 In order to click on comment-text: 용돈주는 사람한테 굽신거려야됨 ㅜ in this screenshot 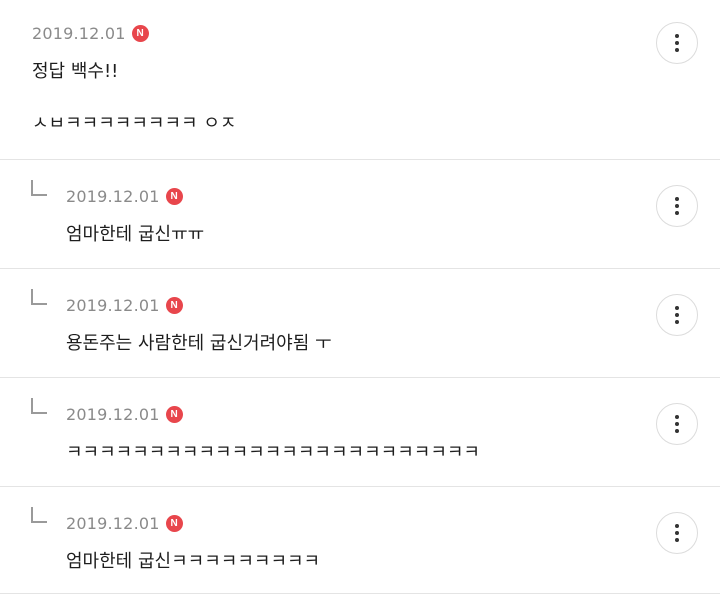, I will do `click(199, 343)`.